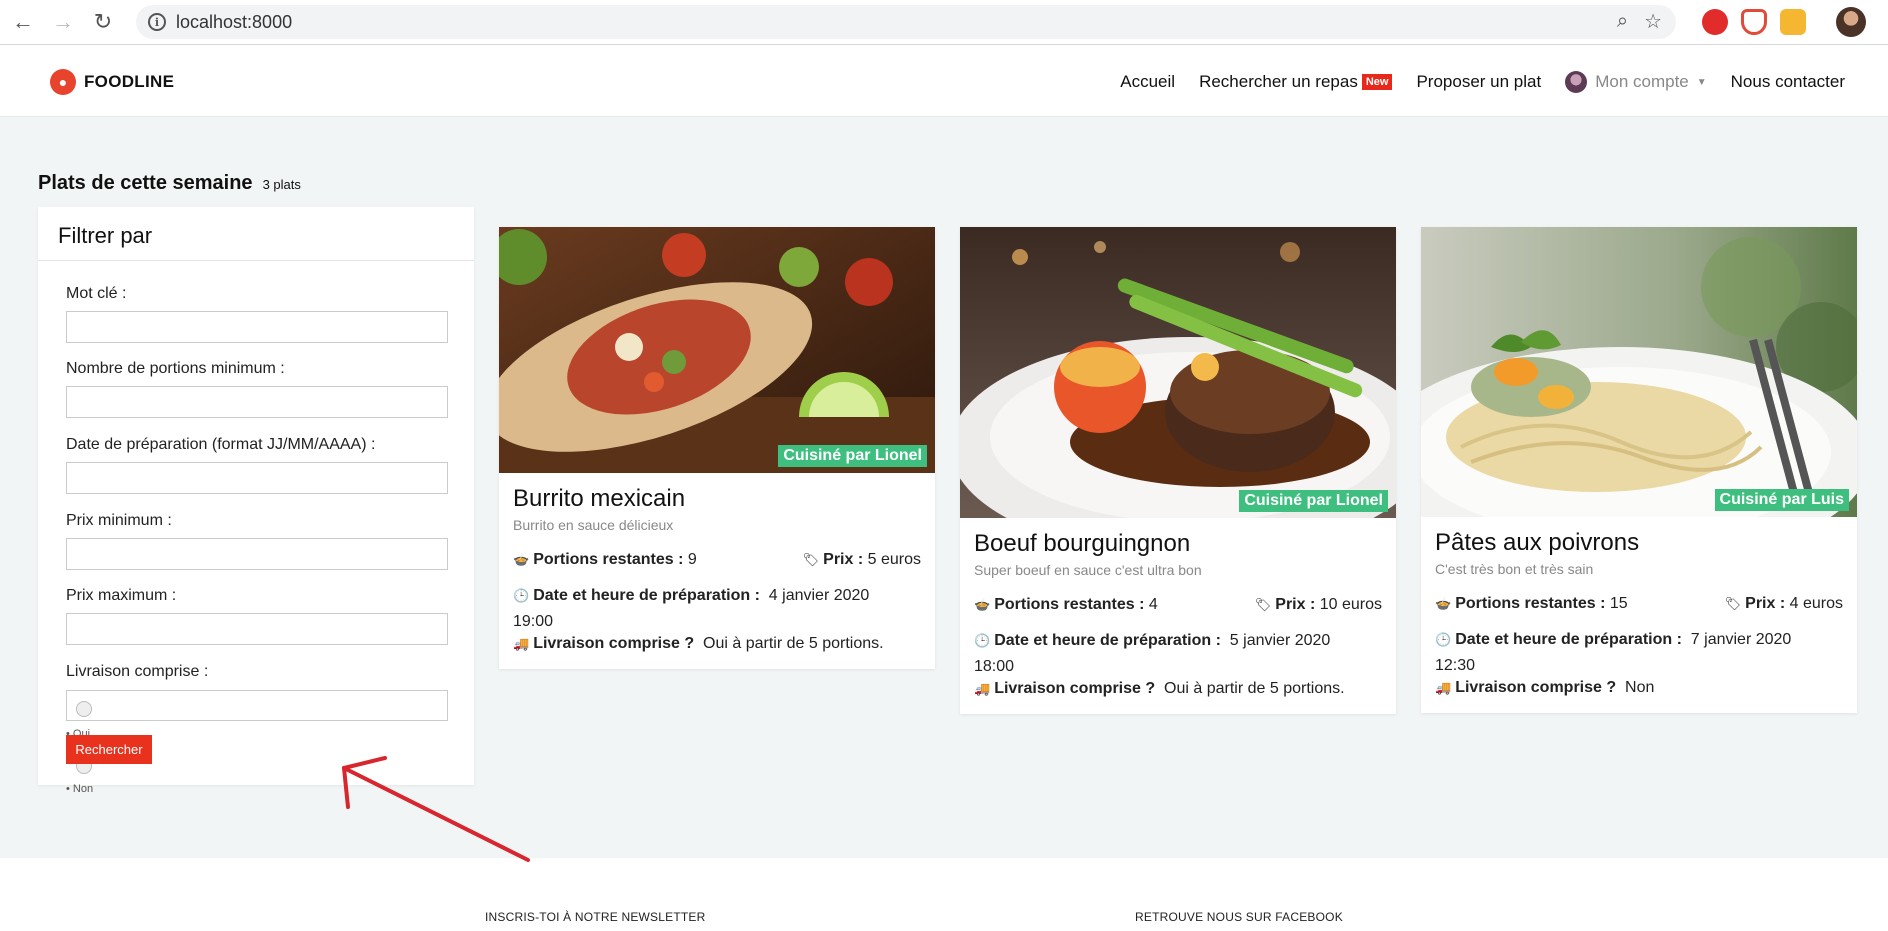  I want to click on dish-title: Burrito mexicain, so click(717, 499).